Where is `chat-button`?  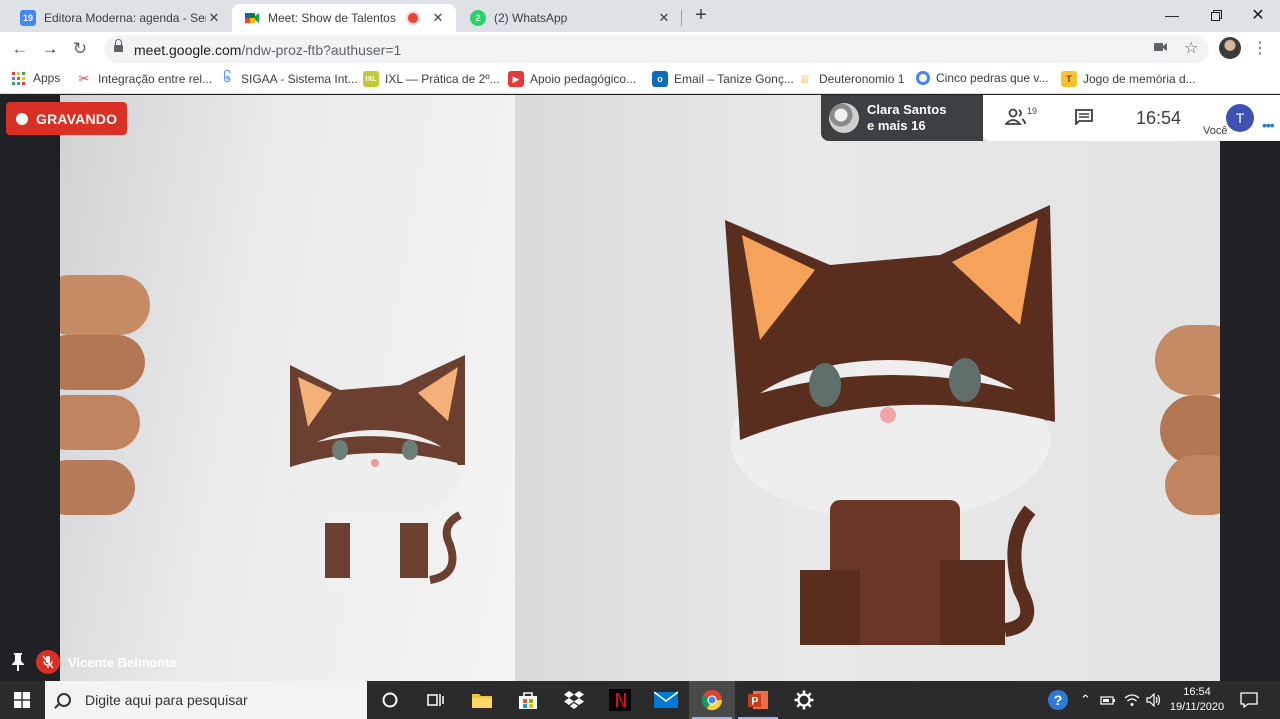
chat-button is located at coordinates (1084, 118).